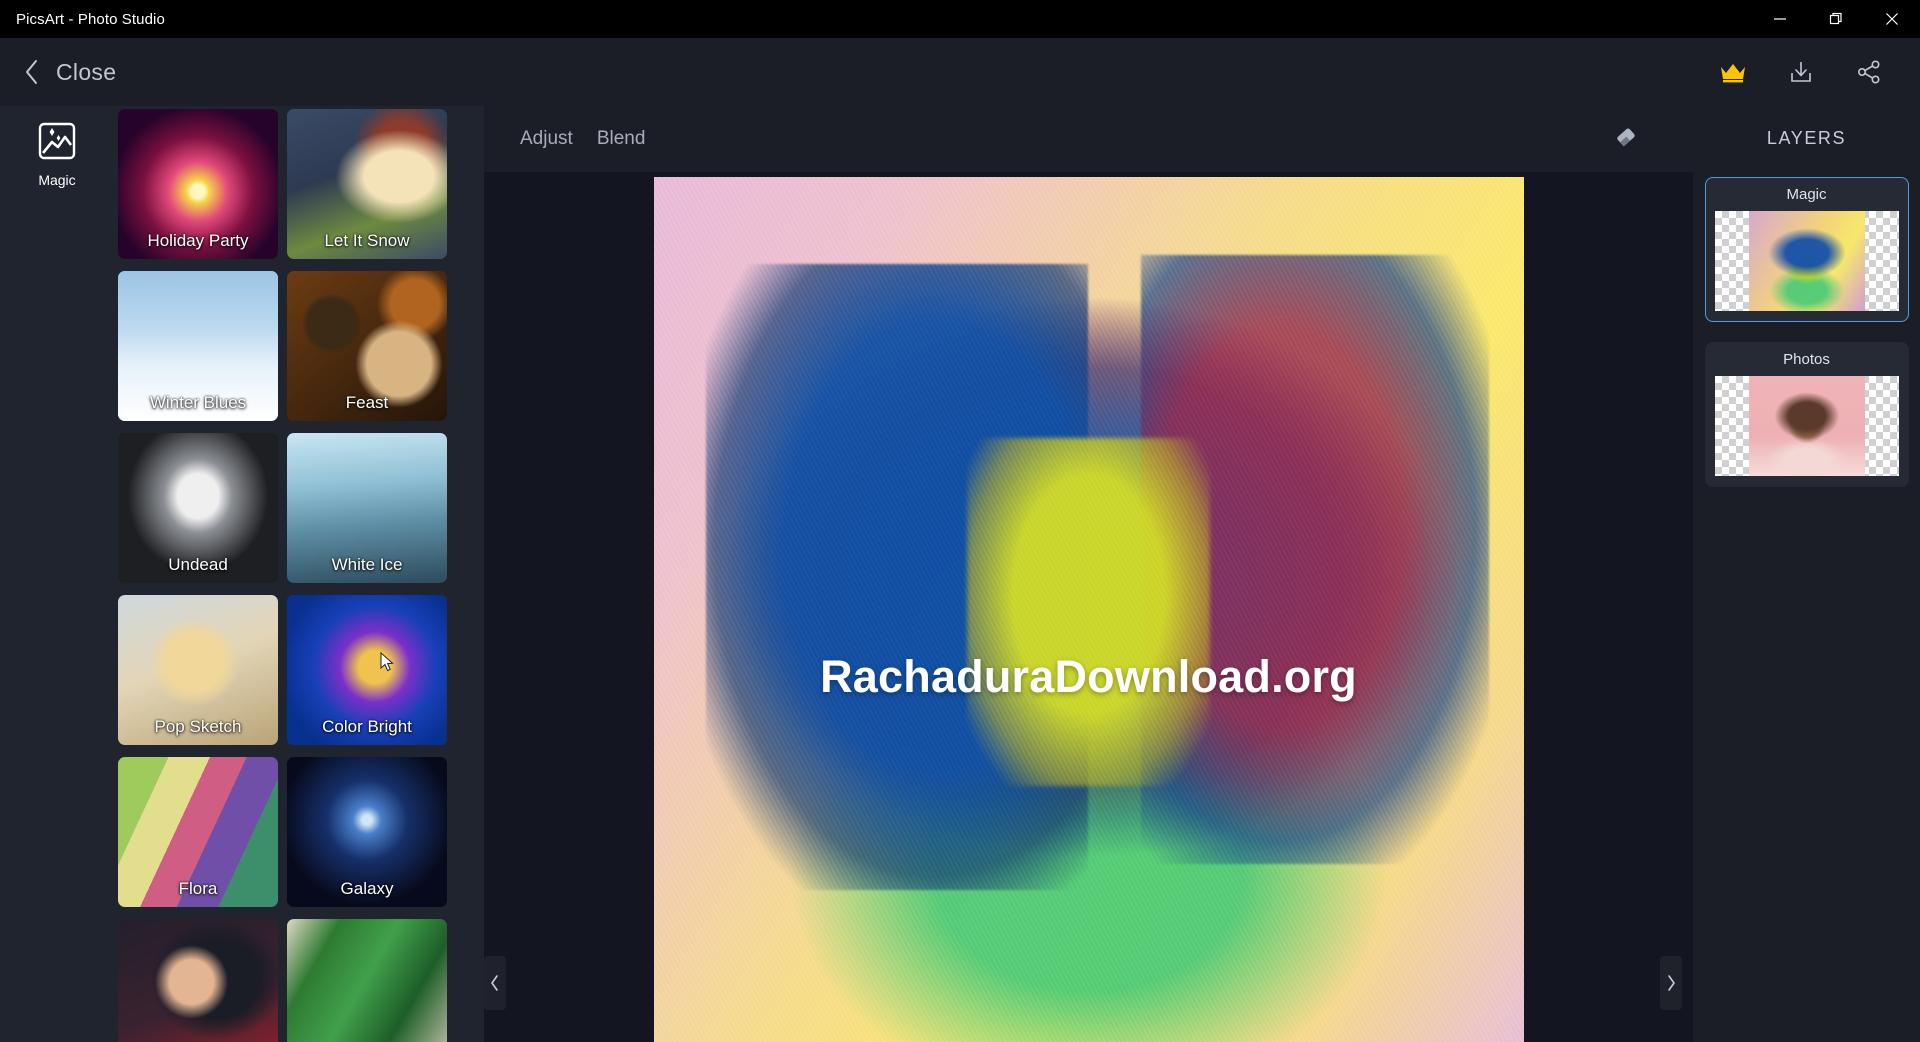  What do you see at coordinates (1088, 677) in the screenshot?
I see `watermark-text: RachaduraDownload.org` at bounding box center [1088, 677].